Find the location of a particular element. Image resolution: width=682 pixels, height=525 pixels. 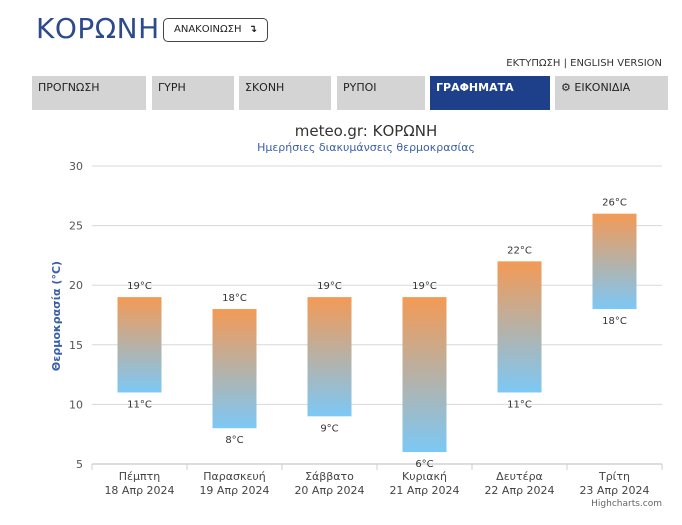

announcement-label: ΑΝΑΚΟΙΝΩΣΗ is located at coordinates (208, 29).